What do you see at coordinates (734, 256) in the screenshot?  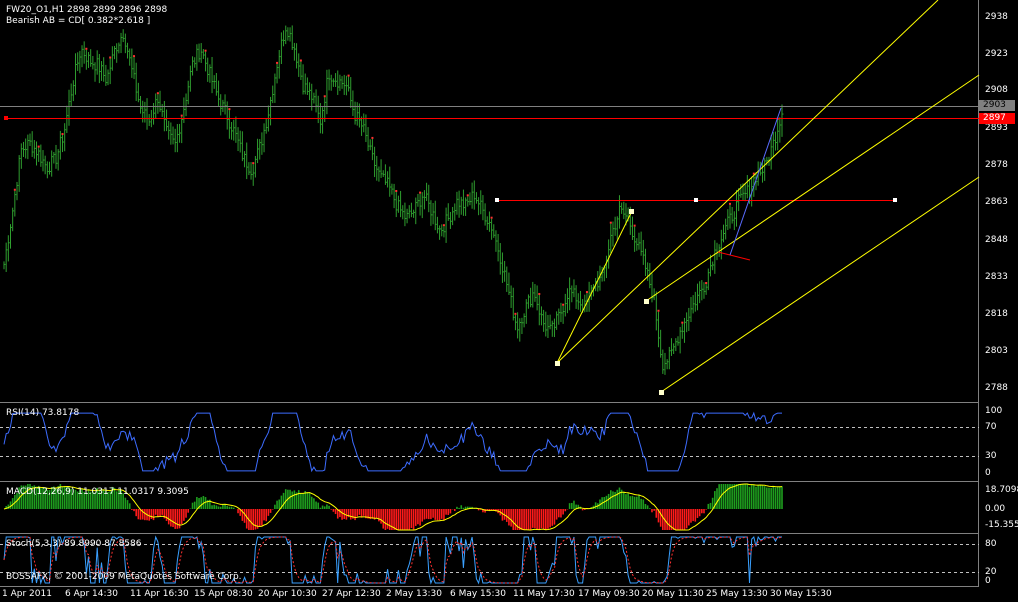 I see `abcd-leg-red` at bounding box center [734, 256].